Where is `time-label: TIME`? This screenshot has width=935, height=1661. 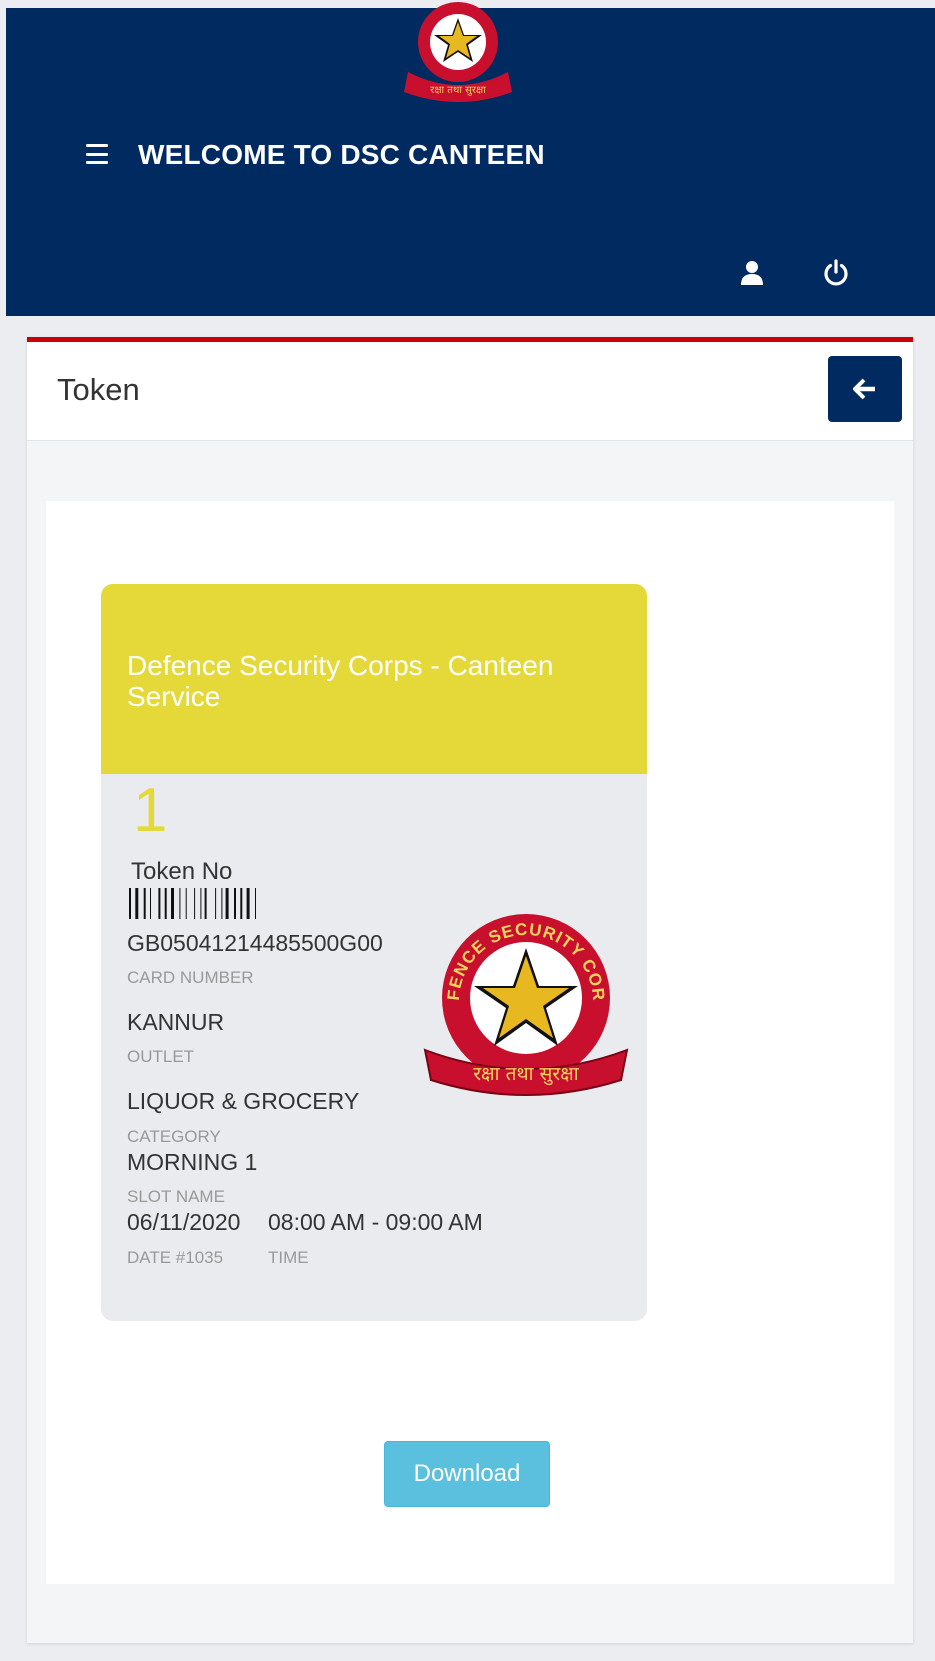 time-label: TIME is located at coordinates (288, 1257).